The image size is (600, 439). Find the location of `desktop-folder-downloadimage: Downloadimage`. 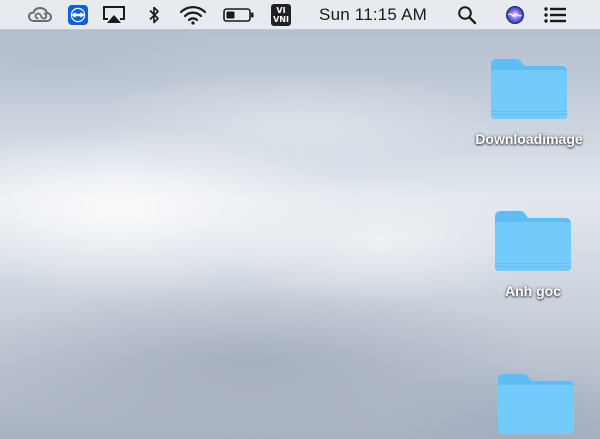

desktop-folder-downloadimage: Downloadimage is located at coordinates (529, 101).